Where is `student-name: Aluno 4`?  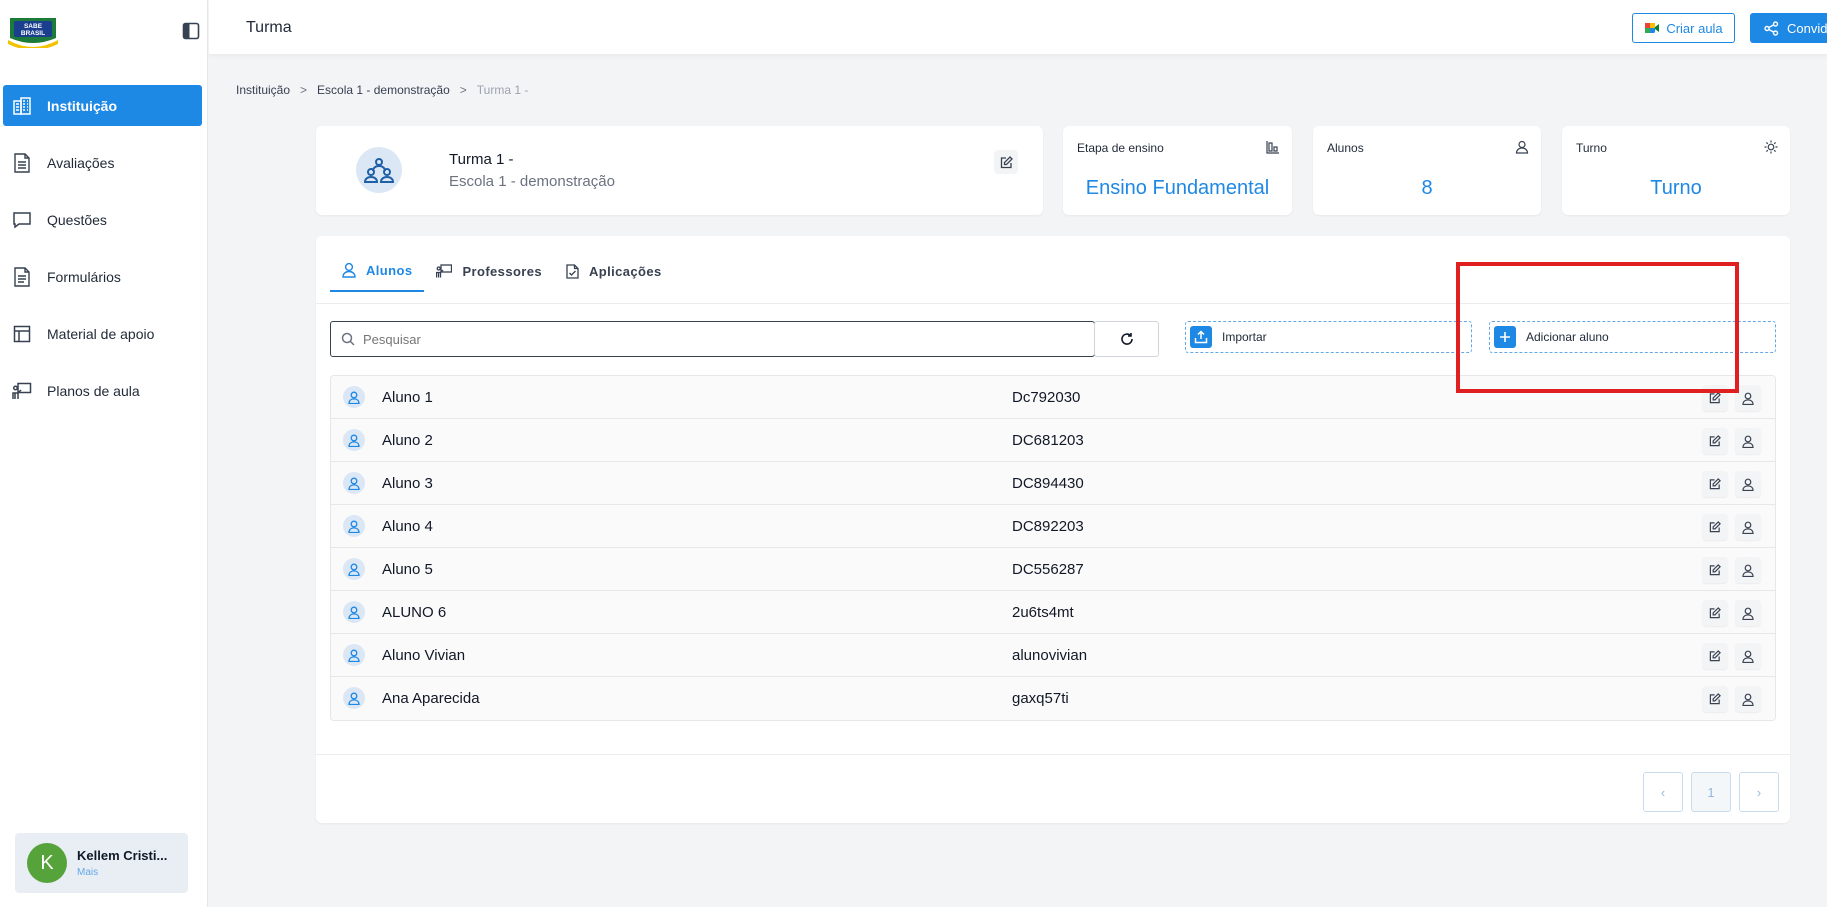
student-name: Aluno 4 is located at coordinates (407, 526).